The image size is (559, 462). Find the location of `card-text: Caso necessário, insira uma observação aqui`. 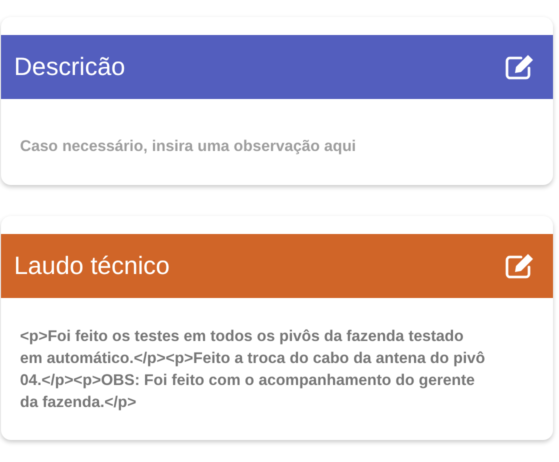

card-text: Caso necessário, insira uma observação aqui is located at coordinates (188, 147).